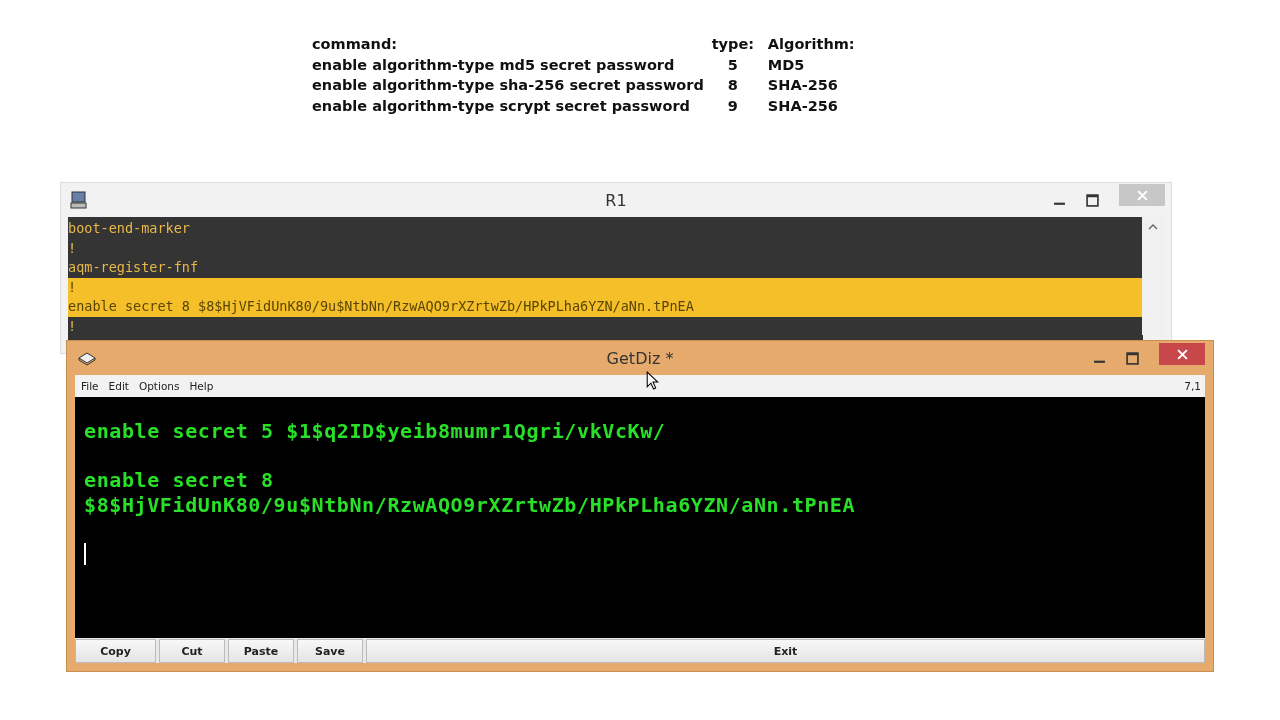 This screenshot has width=1280, height=720. What do you see at coordinates (811, 44) in the screenshot?
I see `column-header: Algorithm:` at bounding box center [811, 44].